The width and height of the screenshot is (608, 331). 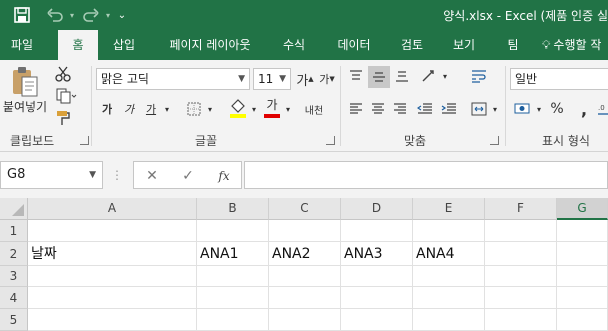 What do you see at coordinates (72, 15) in the screenshot?
I see `undo-dropdown-icon: ▾` at bounding box center [72, 15].